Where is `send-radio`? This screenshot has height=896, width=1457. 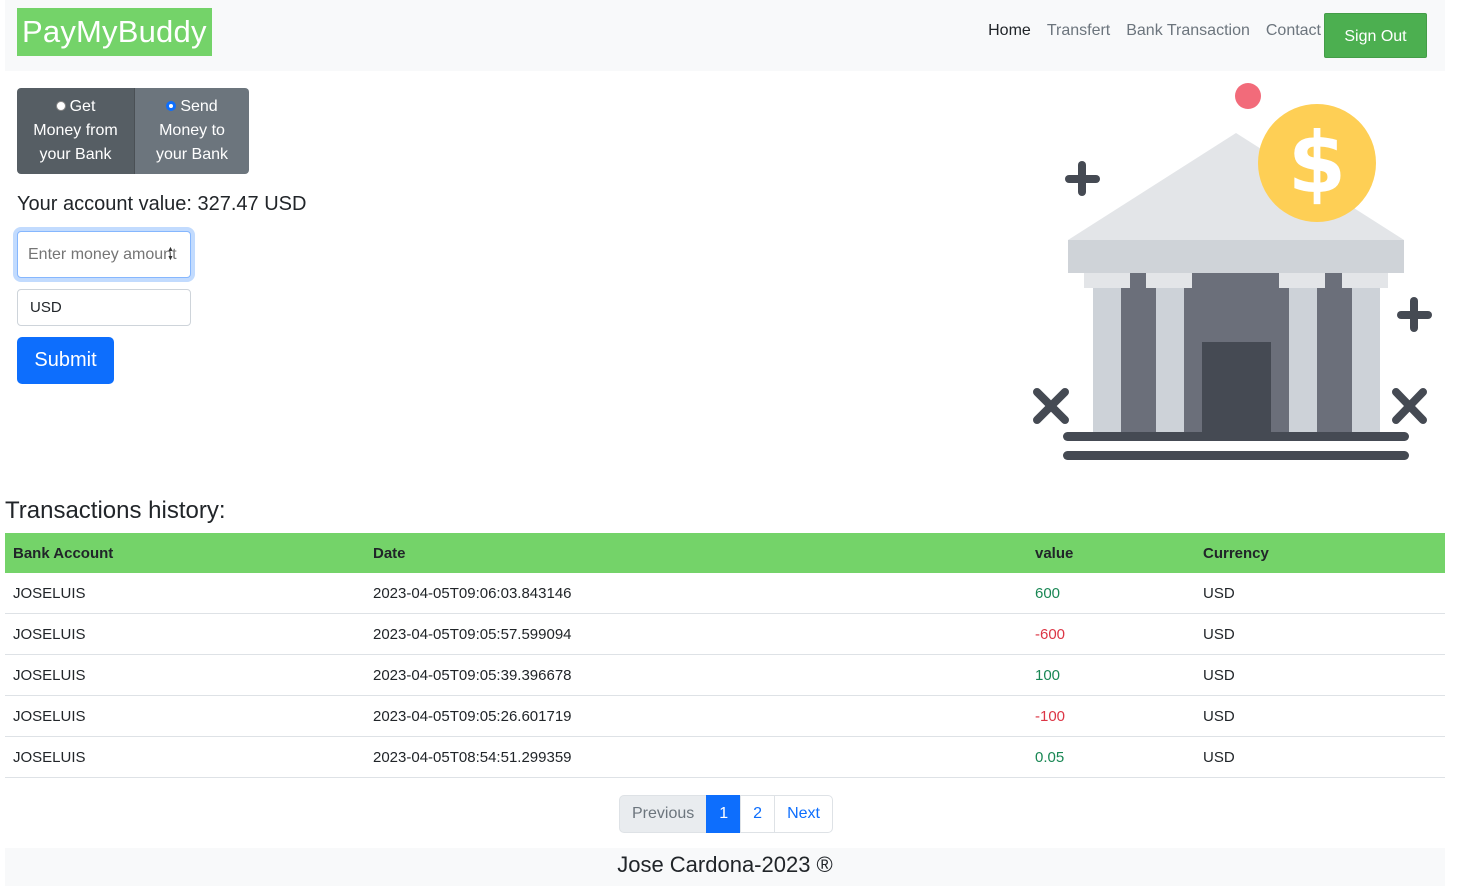
send-radio is located at coordinates (171, 106).